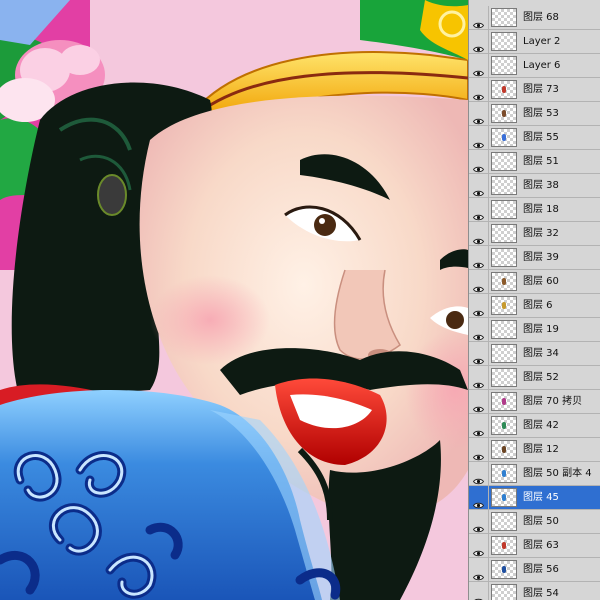  I want to click on layer-row: 图层 45, so click(534, 498).